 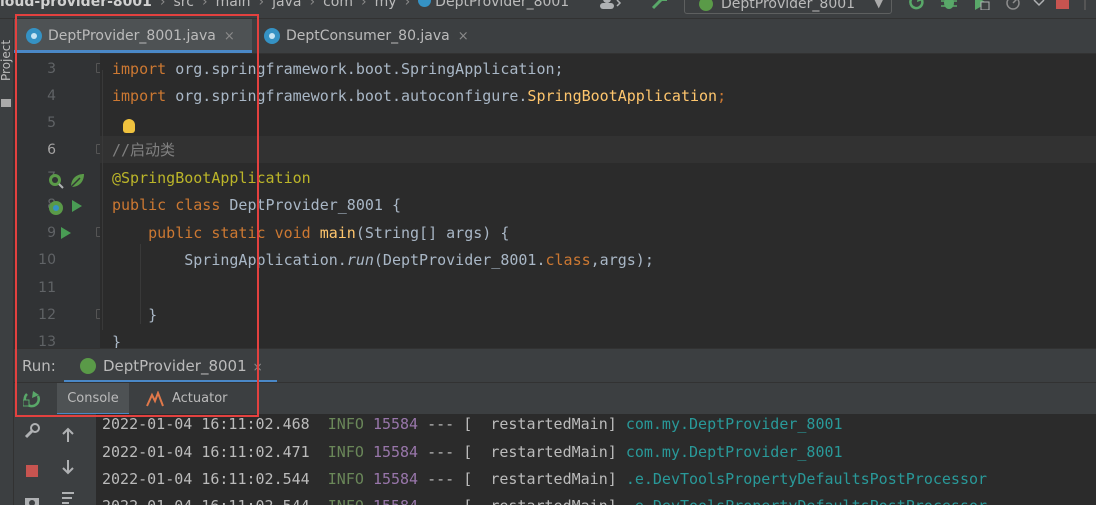 I want to click on run-tab-deptprovider-8001: DeptProvider_8001 ×, so click(x=170, y=366).